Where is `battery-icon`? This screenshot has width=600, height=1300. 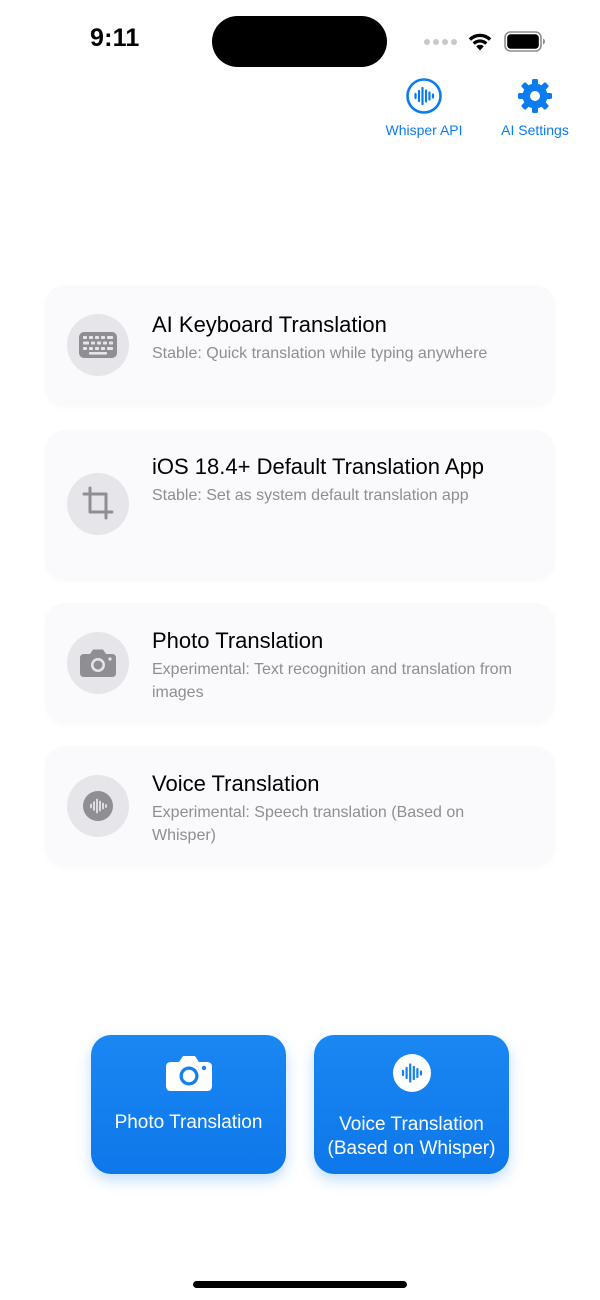
battery-icon is located at coordinates (524, 41).